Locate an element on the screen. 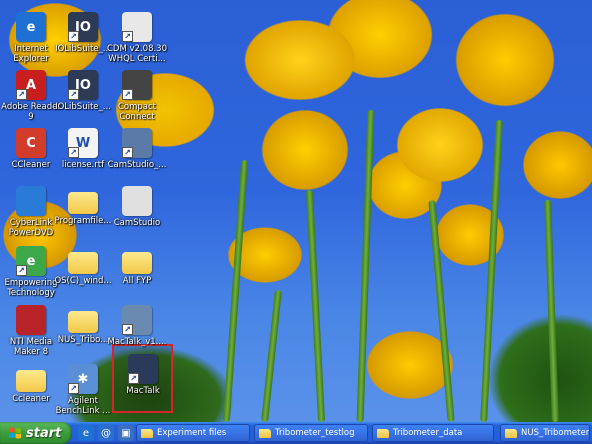 The height and width of the screenshot is (444, 592). task-button-label: Tribometer_testlog is located at coordinates (315, 433).